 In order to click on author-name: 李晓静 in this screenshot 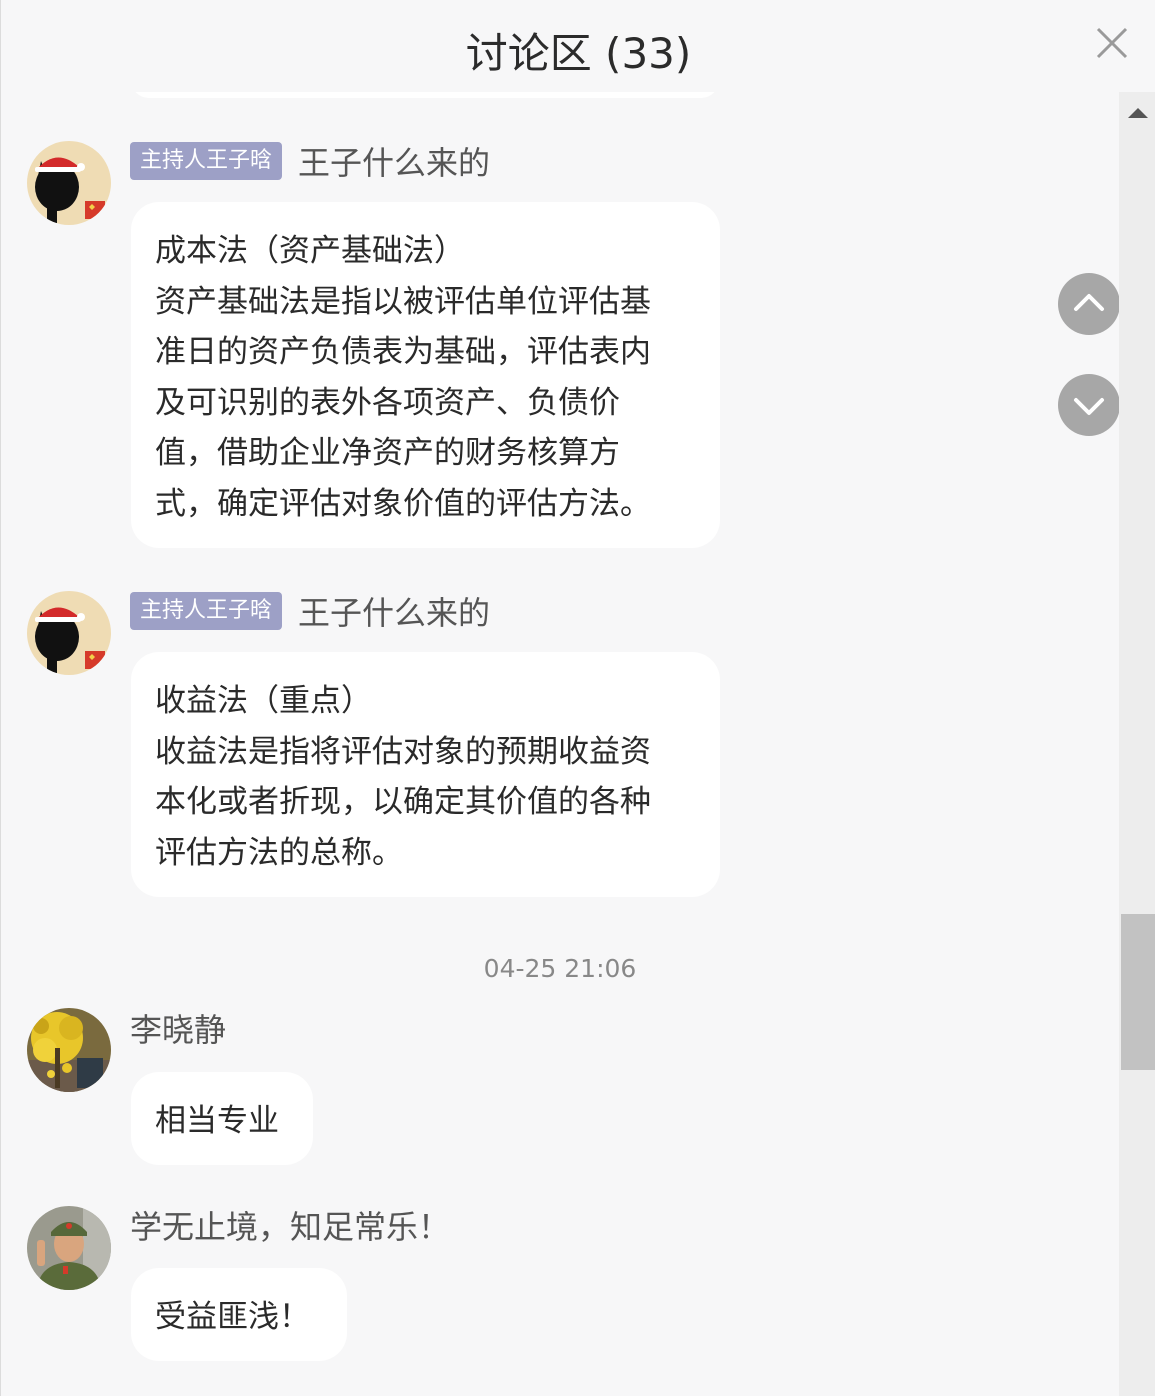, I will do `click(178, 1030)`.